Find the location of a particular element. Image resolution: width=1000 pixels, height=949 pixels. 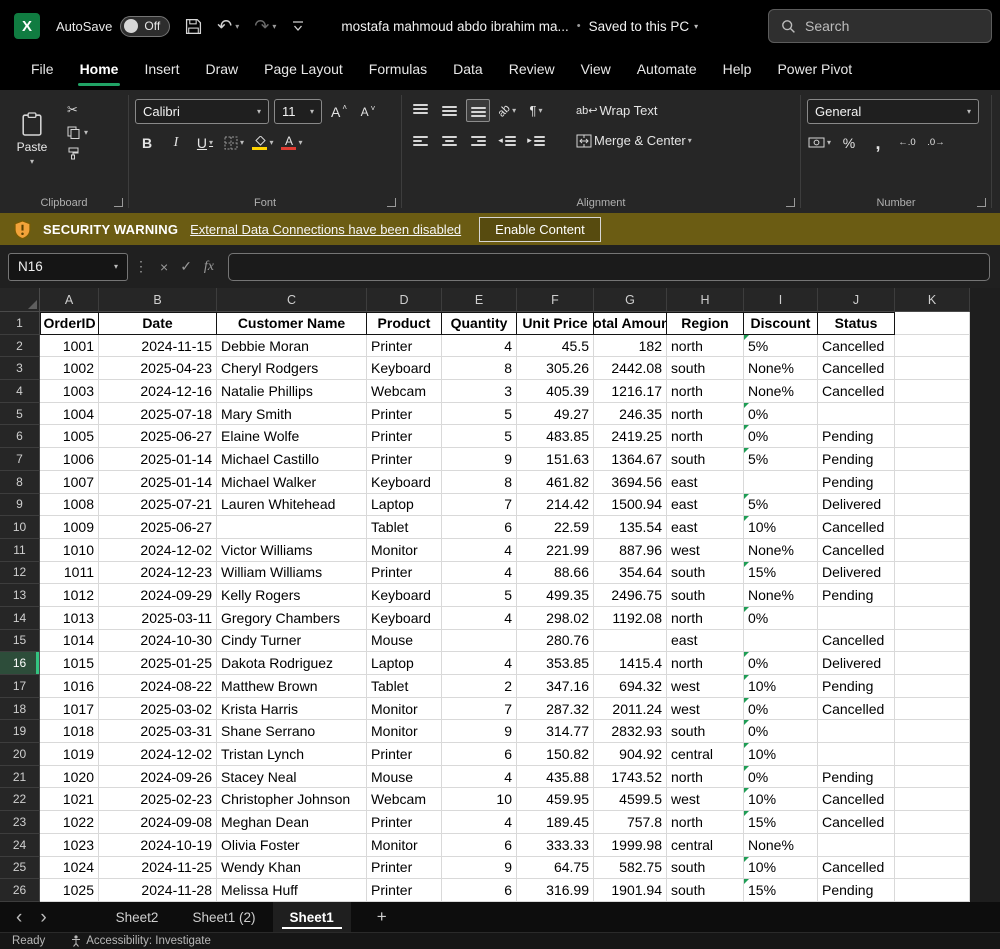

cell-D6: Printer is located at coordinates (404, 437).